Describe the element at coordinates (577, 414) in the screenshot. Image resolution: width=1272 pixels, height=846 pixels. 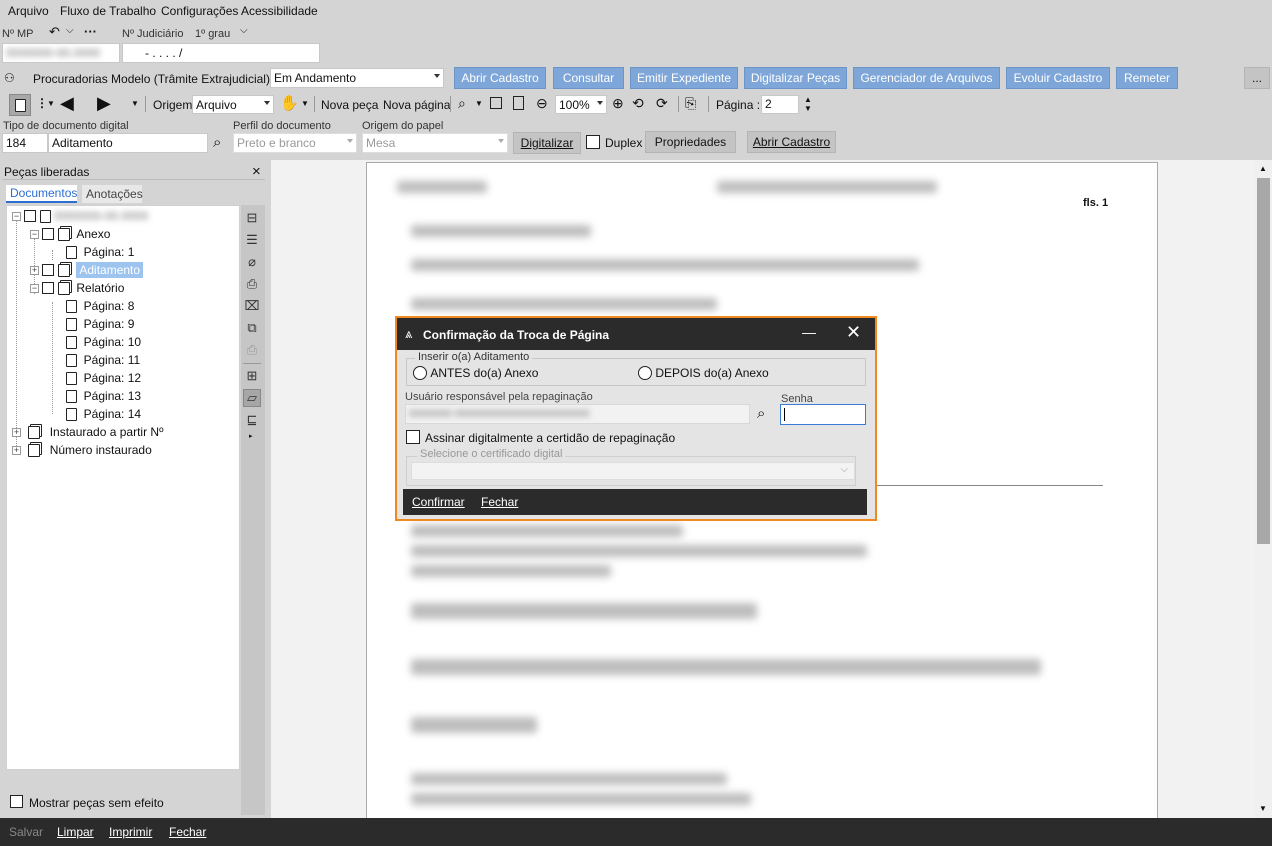
I see `usuario-input: 0000000 0000000000000000000000` at that location.